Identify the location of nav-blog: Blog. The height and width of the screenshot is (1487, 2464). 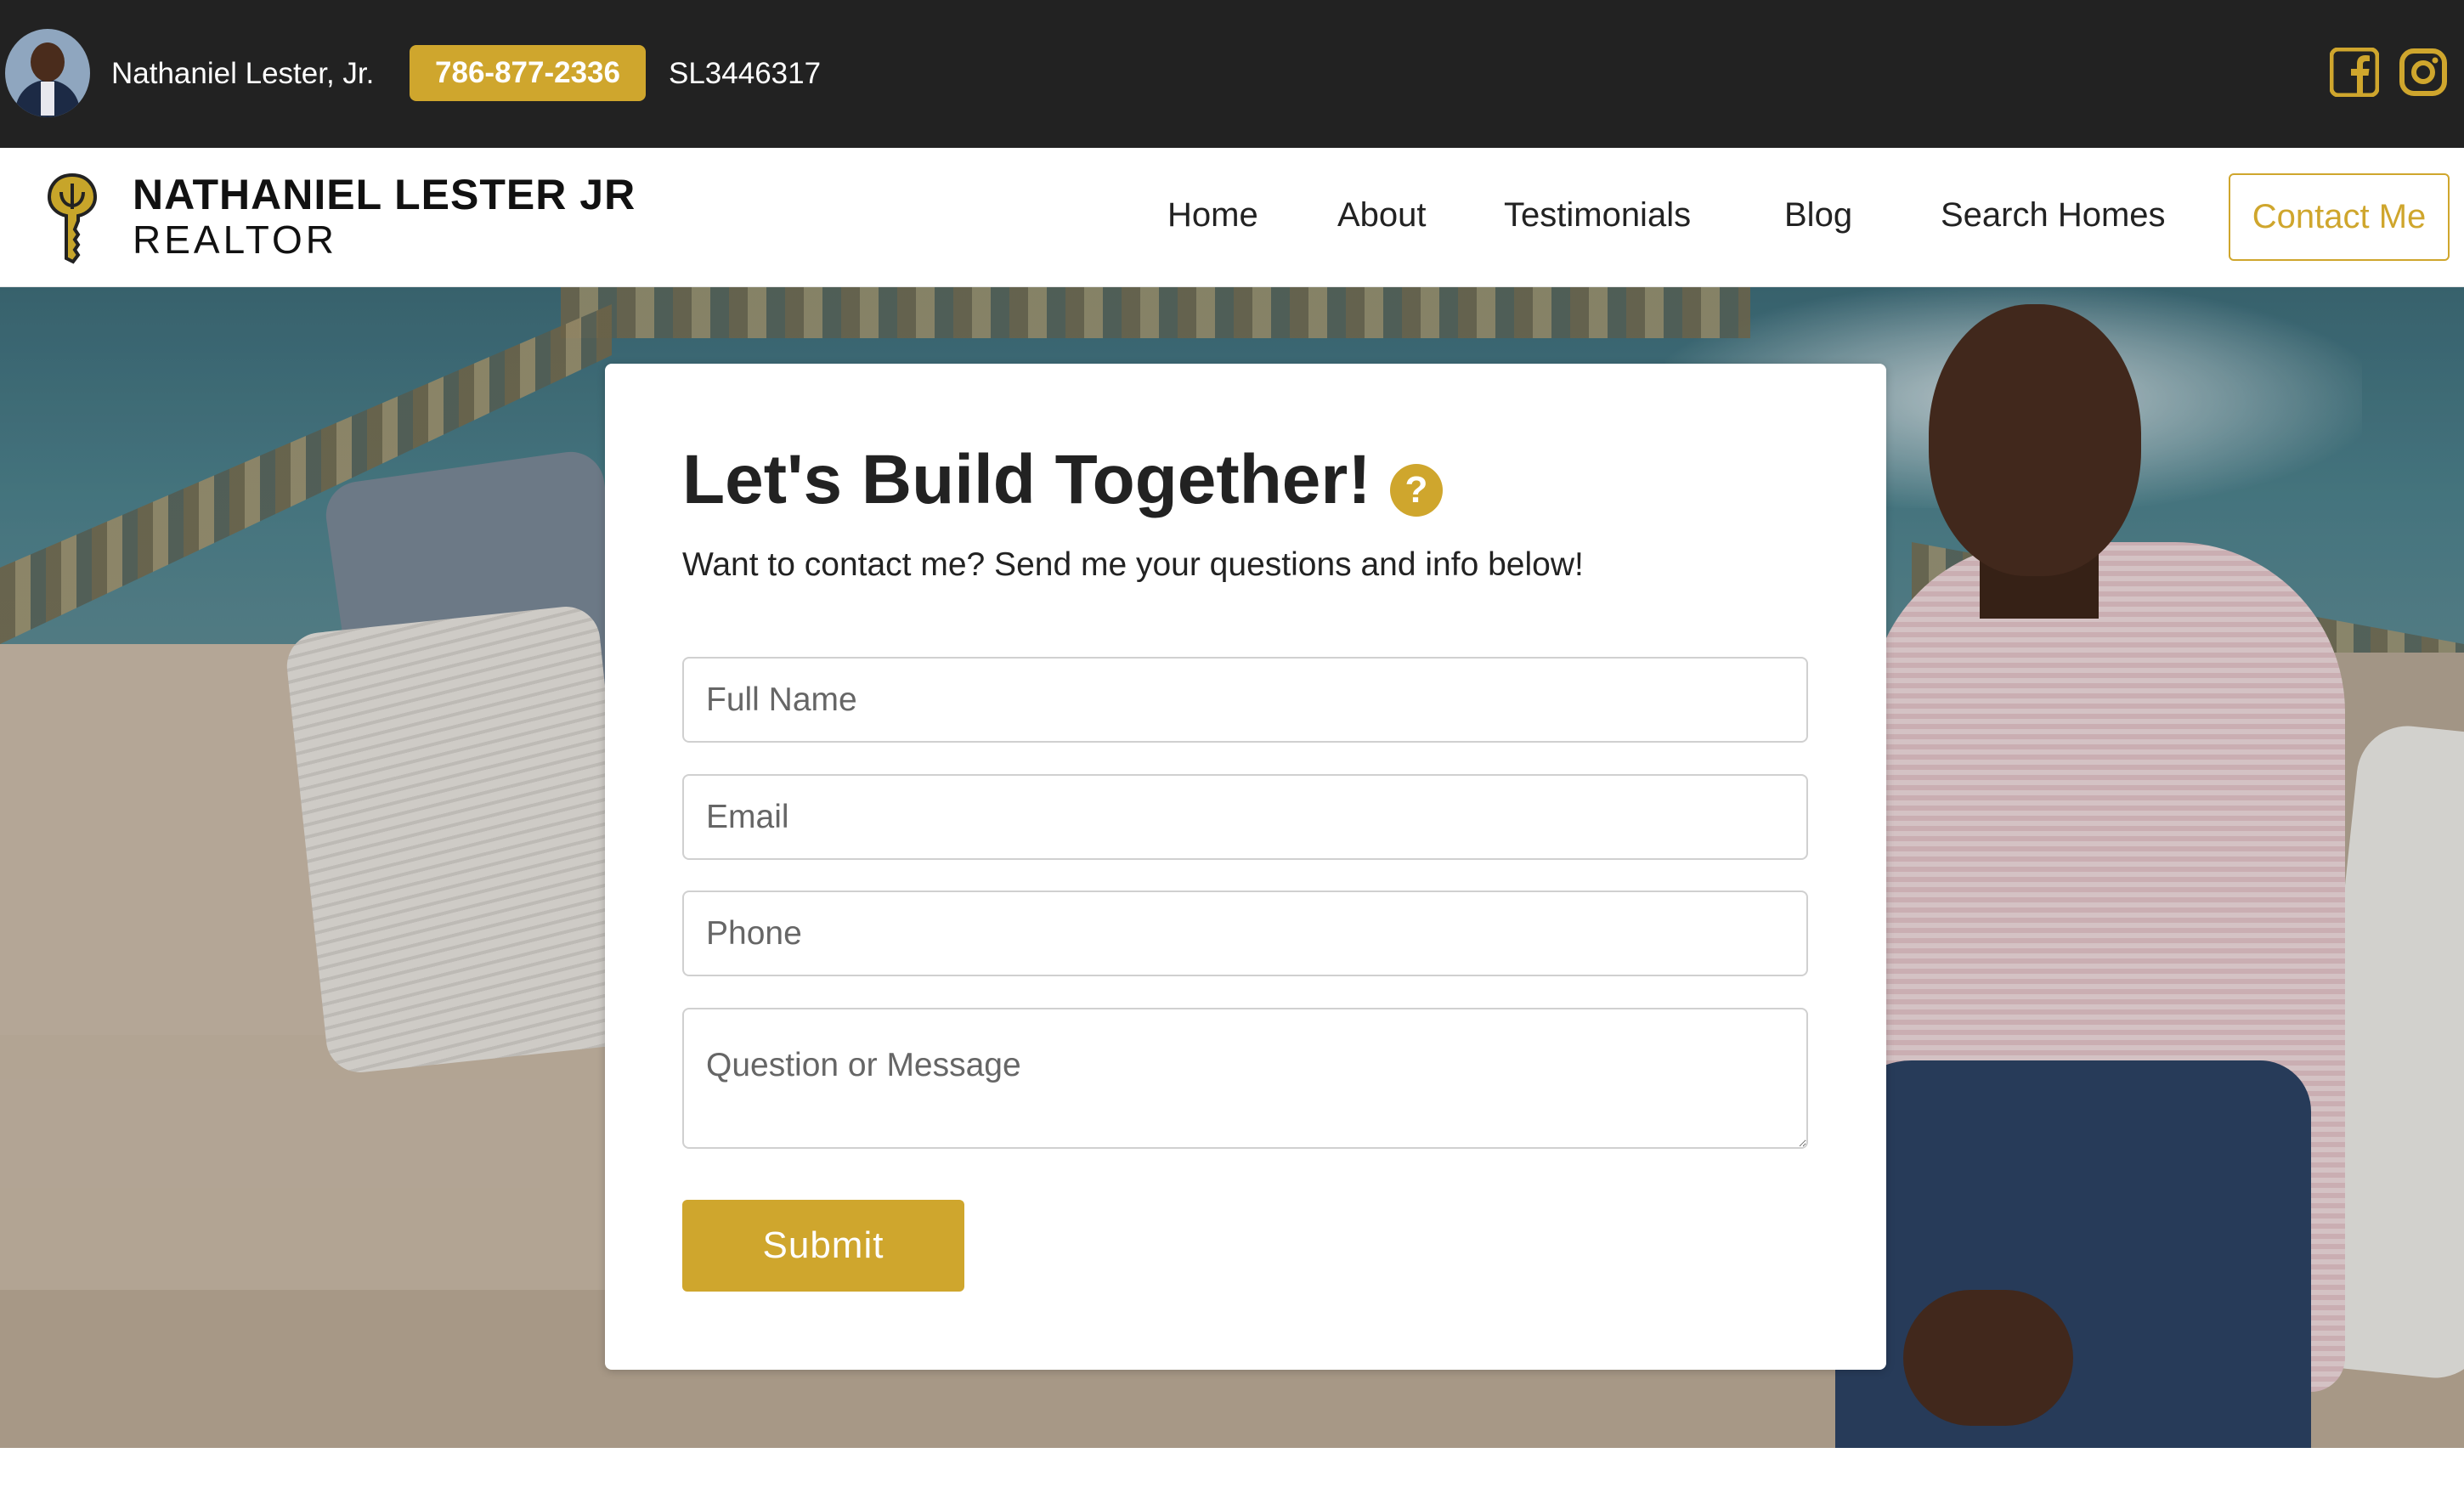
(1818, 215).